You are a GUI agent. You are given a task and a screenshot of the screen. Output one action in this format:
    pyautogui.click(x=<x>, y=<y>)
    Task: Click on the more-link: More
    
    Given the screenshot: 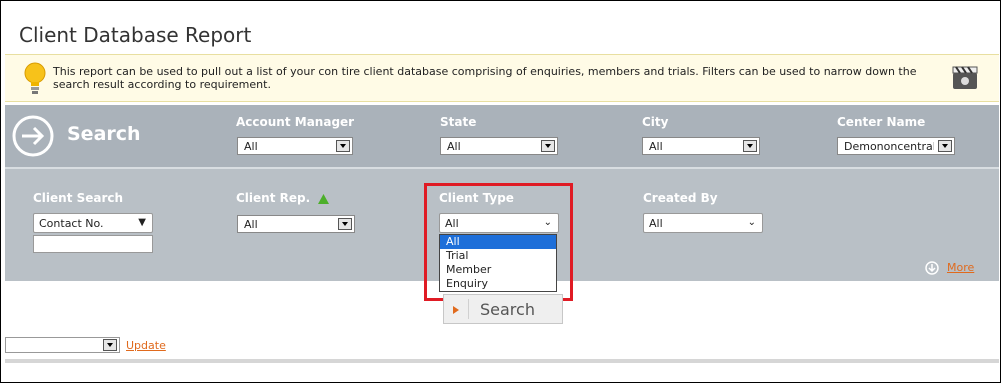 What is the action you would take?
    pyautogui.click(x=960, y=267)
    